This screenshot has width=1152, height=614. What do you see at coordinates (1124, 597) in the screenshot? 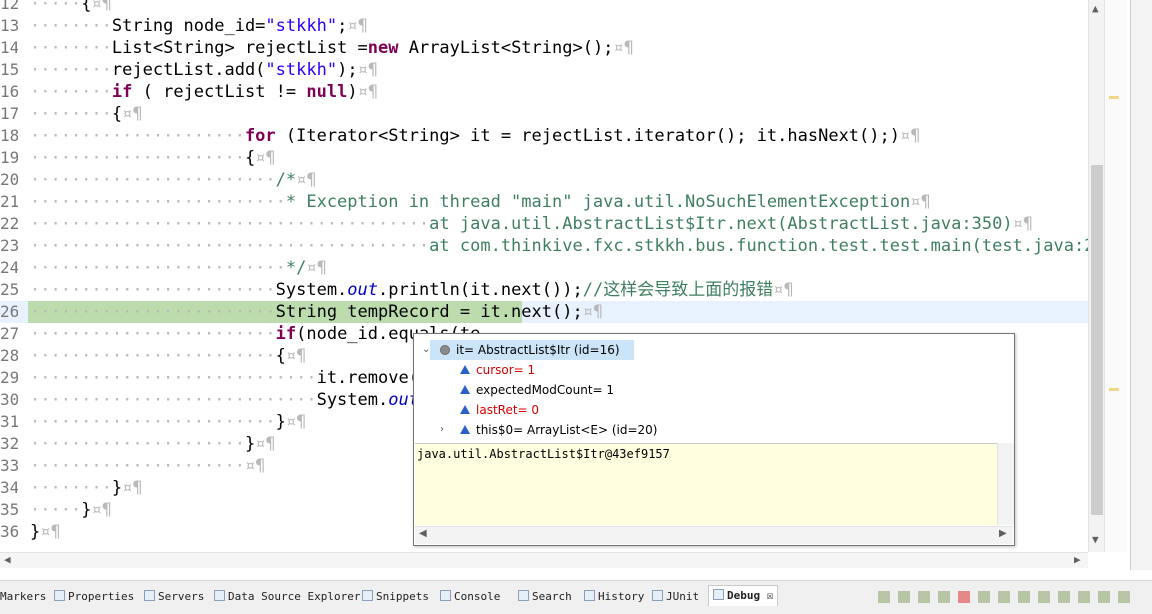
I see `minimize-icon` at bounding box center [1124, 597].